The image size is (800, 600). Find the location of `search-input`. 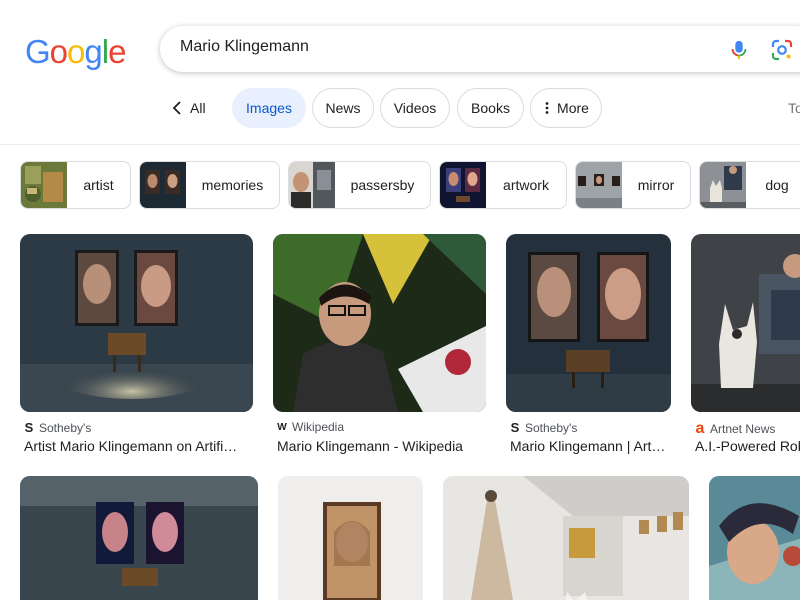

search-input is located at coordinates (440, 47).